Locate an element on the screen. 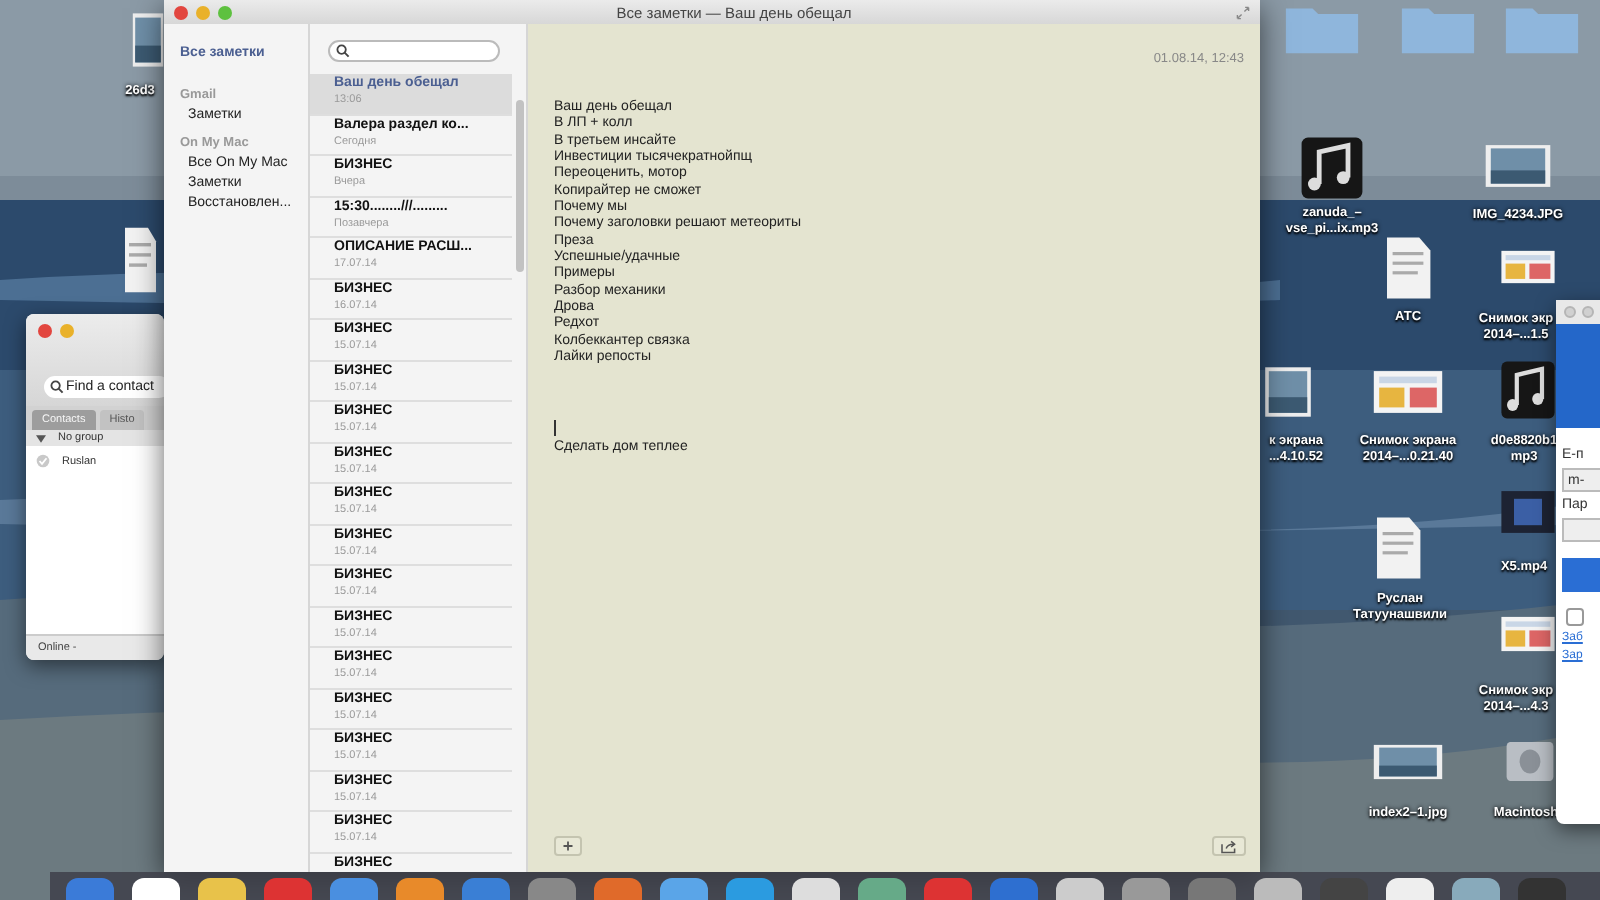 The height and width of the screenshot is (900, 1600). check-circle-icon is located at coordinates (43, 461).